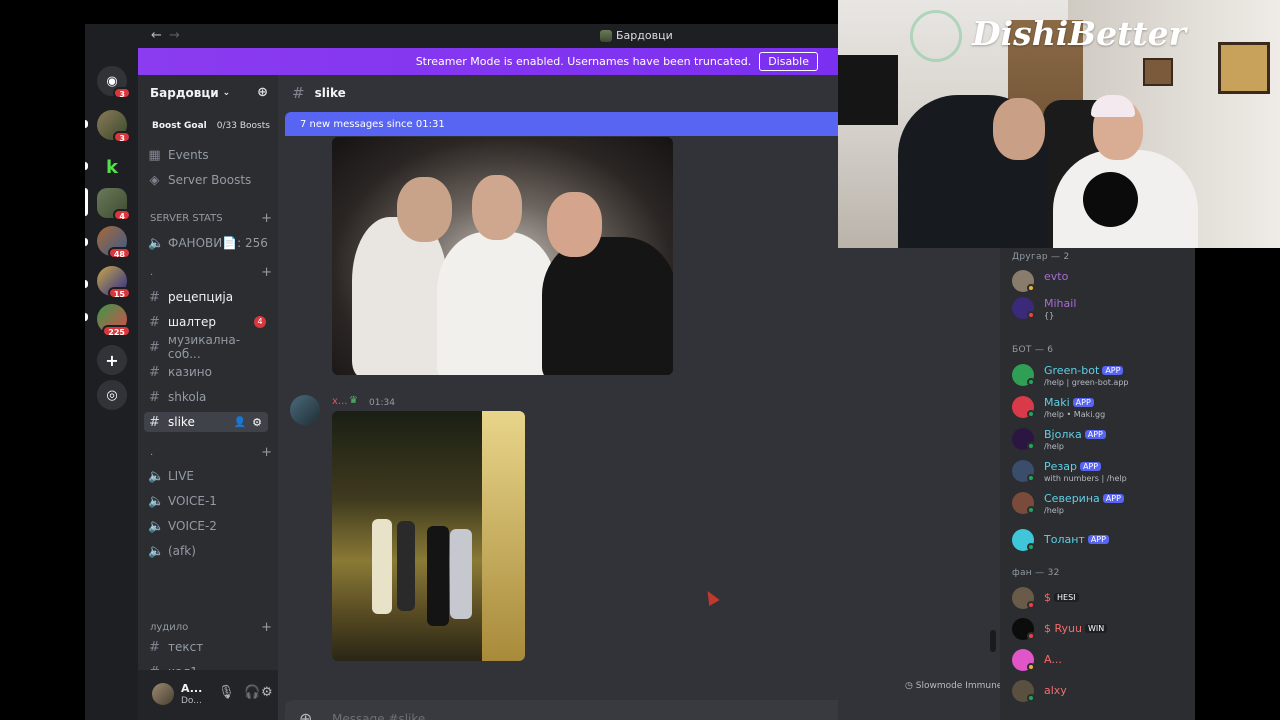  What do you see at coordinates (210, 647) in the screenshot?
I see `channel-tekst: # текст` at bounding box center [210, 647].